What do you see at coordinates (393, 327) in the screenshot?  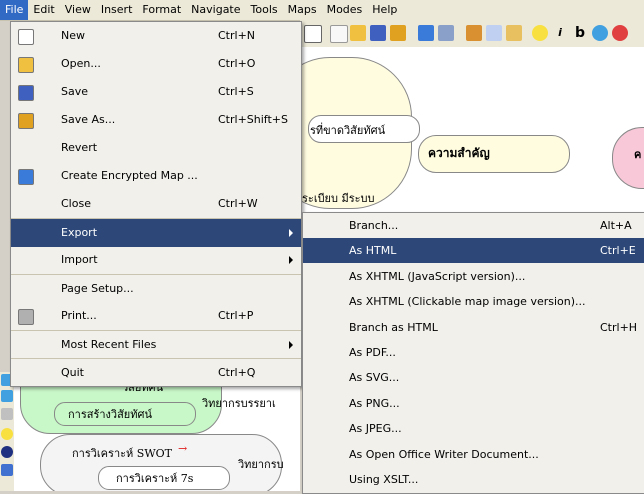 I see `menu-item-label: Branch as HTML` at bounding box center [393, 327].